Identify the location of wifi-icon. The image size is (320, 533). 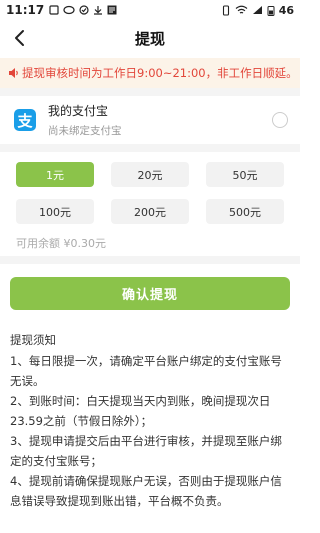
(241, 9).